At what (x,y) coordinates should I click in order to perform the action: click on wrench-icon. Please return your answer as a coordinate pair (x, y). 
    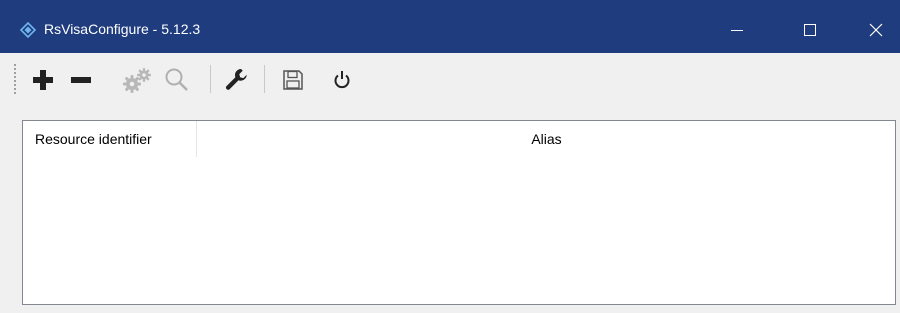
    Looking at the image, I should click on (236, 79).